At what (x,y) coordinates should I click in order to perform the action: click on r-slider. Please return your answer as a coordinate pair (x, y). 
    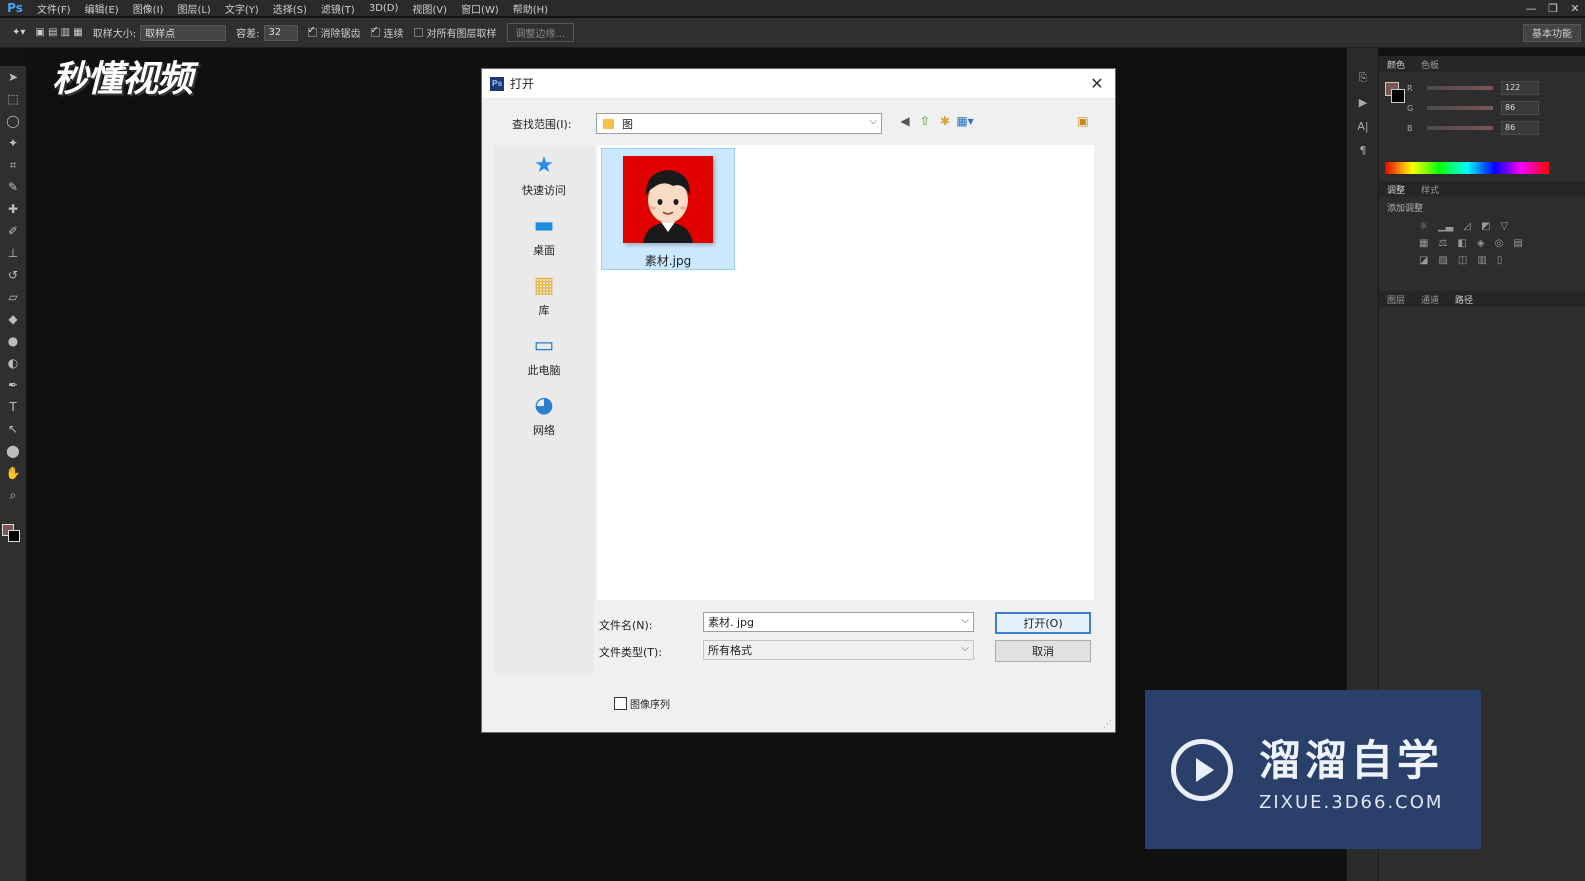
    Looking at the image, I should click on (1460, 88).